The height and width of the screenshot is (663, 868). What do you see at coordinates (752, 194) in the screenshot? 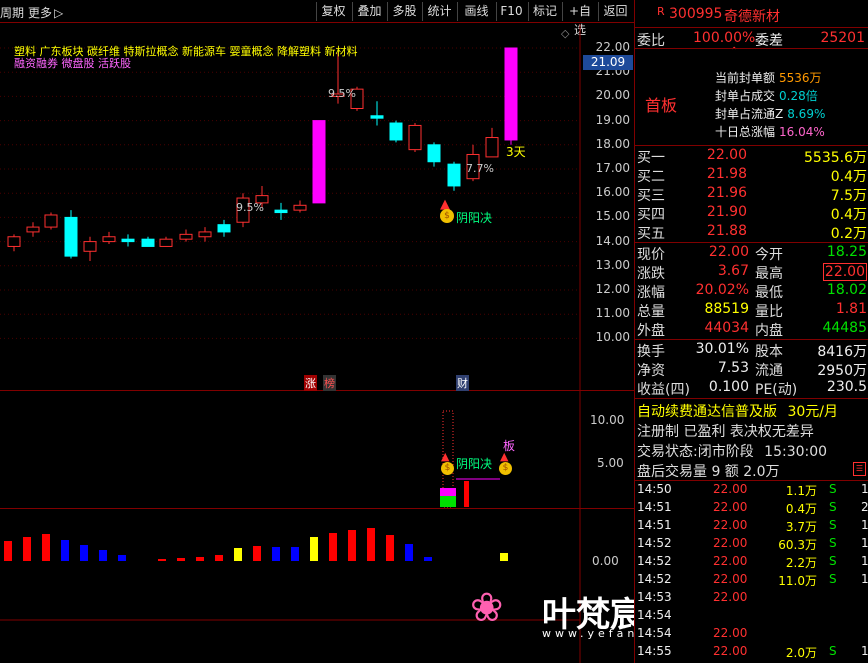
I see `buy-order-row: 买三 21.96 7.5万` at bounding box center [752, 194].